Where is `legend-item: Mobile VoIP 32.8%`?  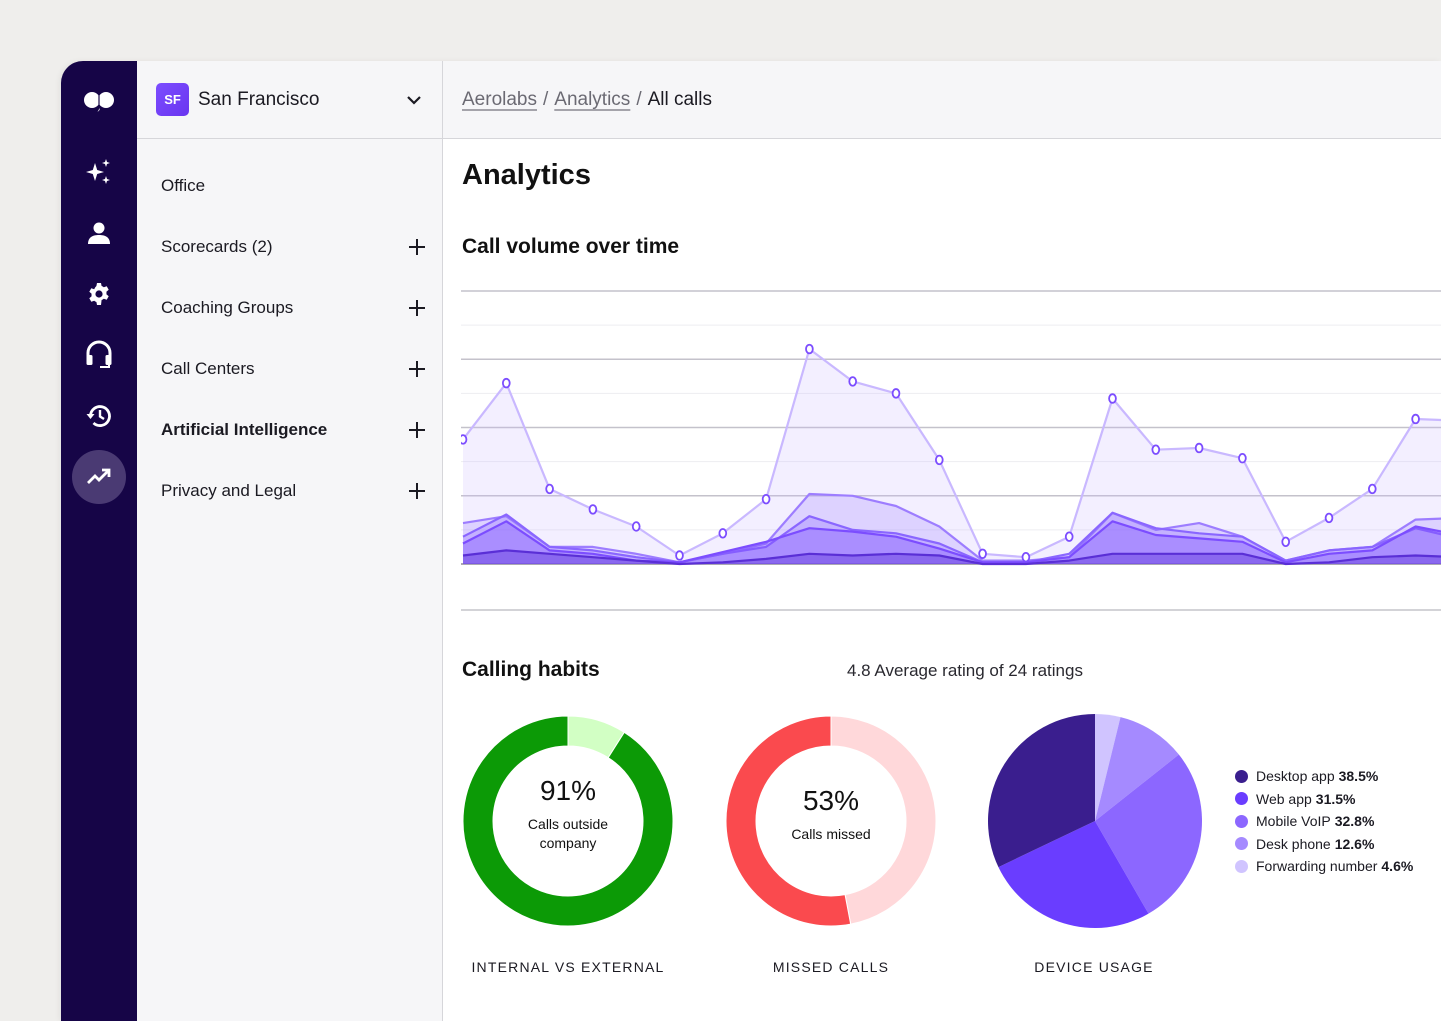
legend-item: Mobile VoIP 32.8% is located at coordinates (1324, 821).